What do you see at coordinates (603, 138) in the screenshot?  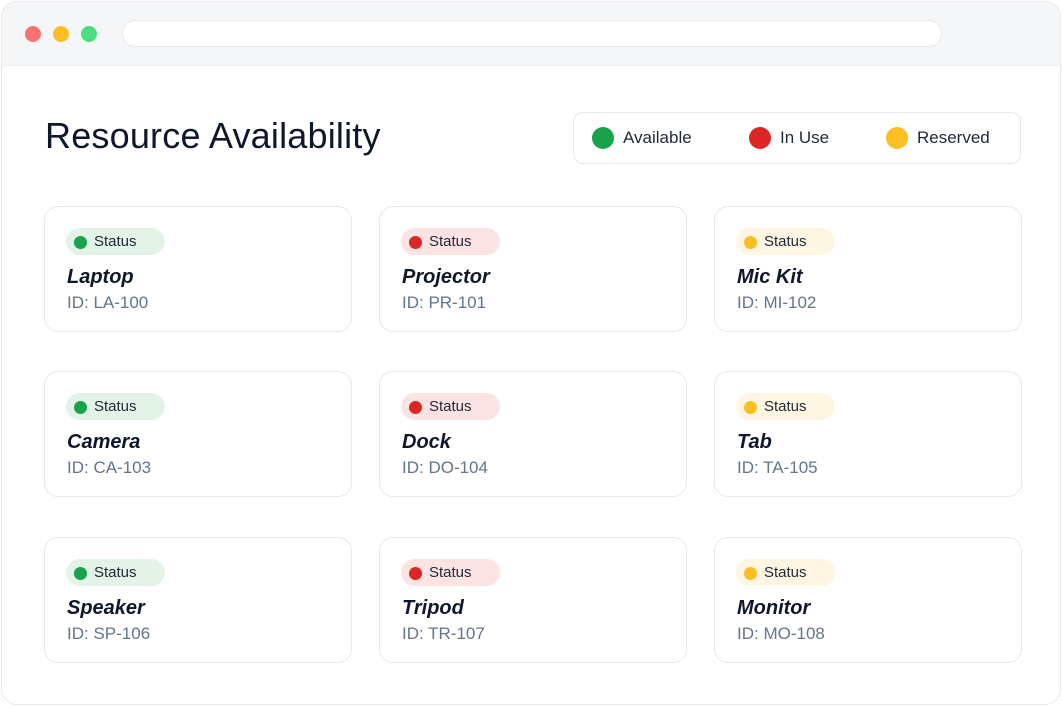 I see `available-dot-icon` at bounding box center [603, 138].